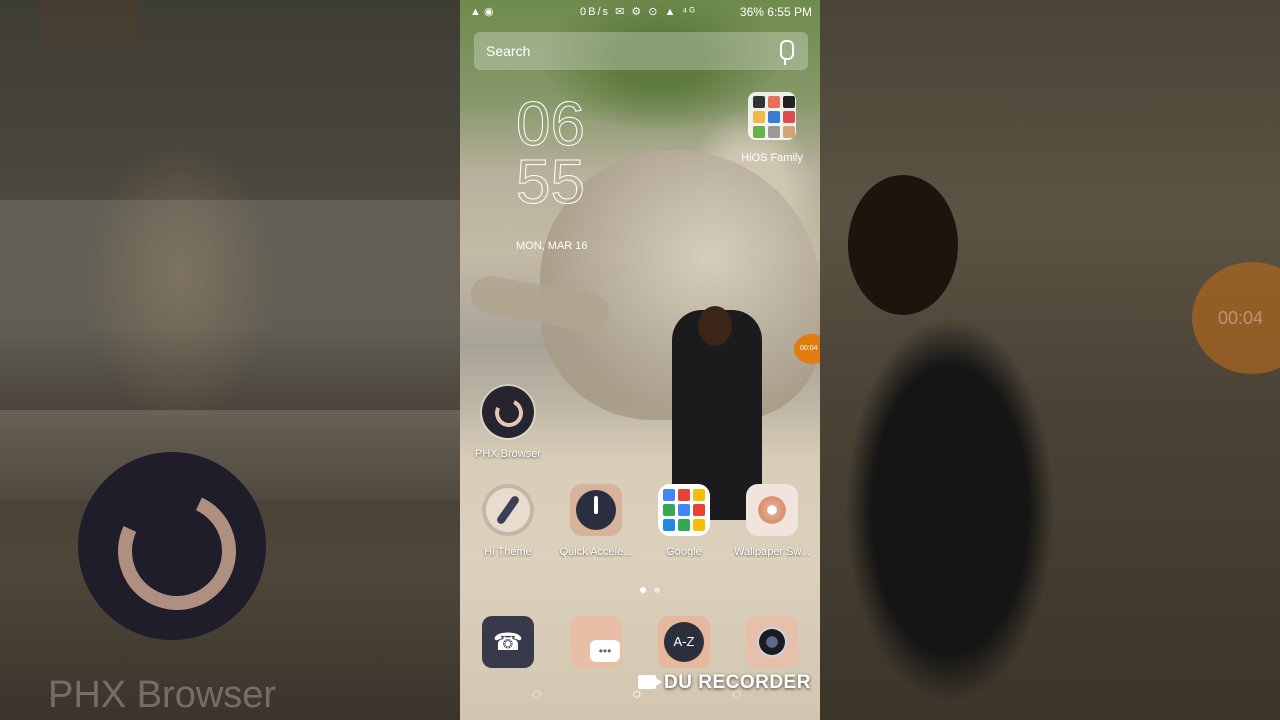  I want to click on video-camera-icon, so click(650, 682).